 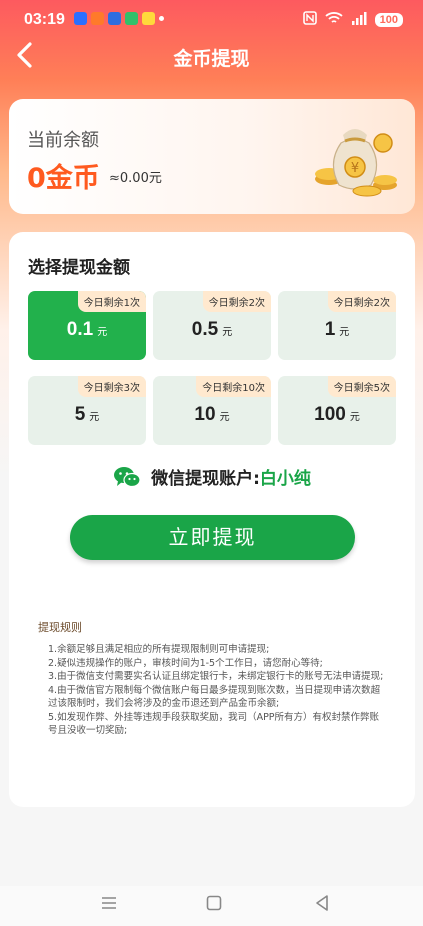 What do you see at coordinates (359, 19) in the screenshot?
I see `signal-icon` at bounding box center [359, 19].